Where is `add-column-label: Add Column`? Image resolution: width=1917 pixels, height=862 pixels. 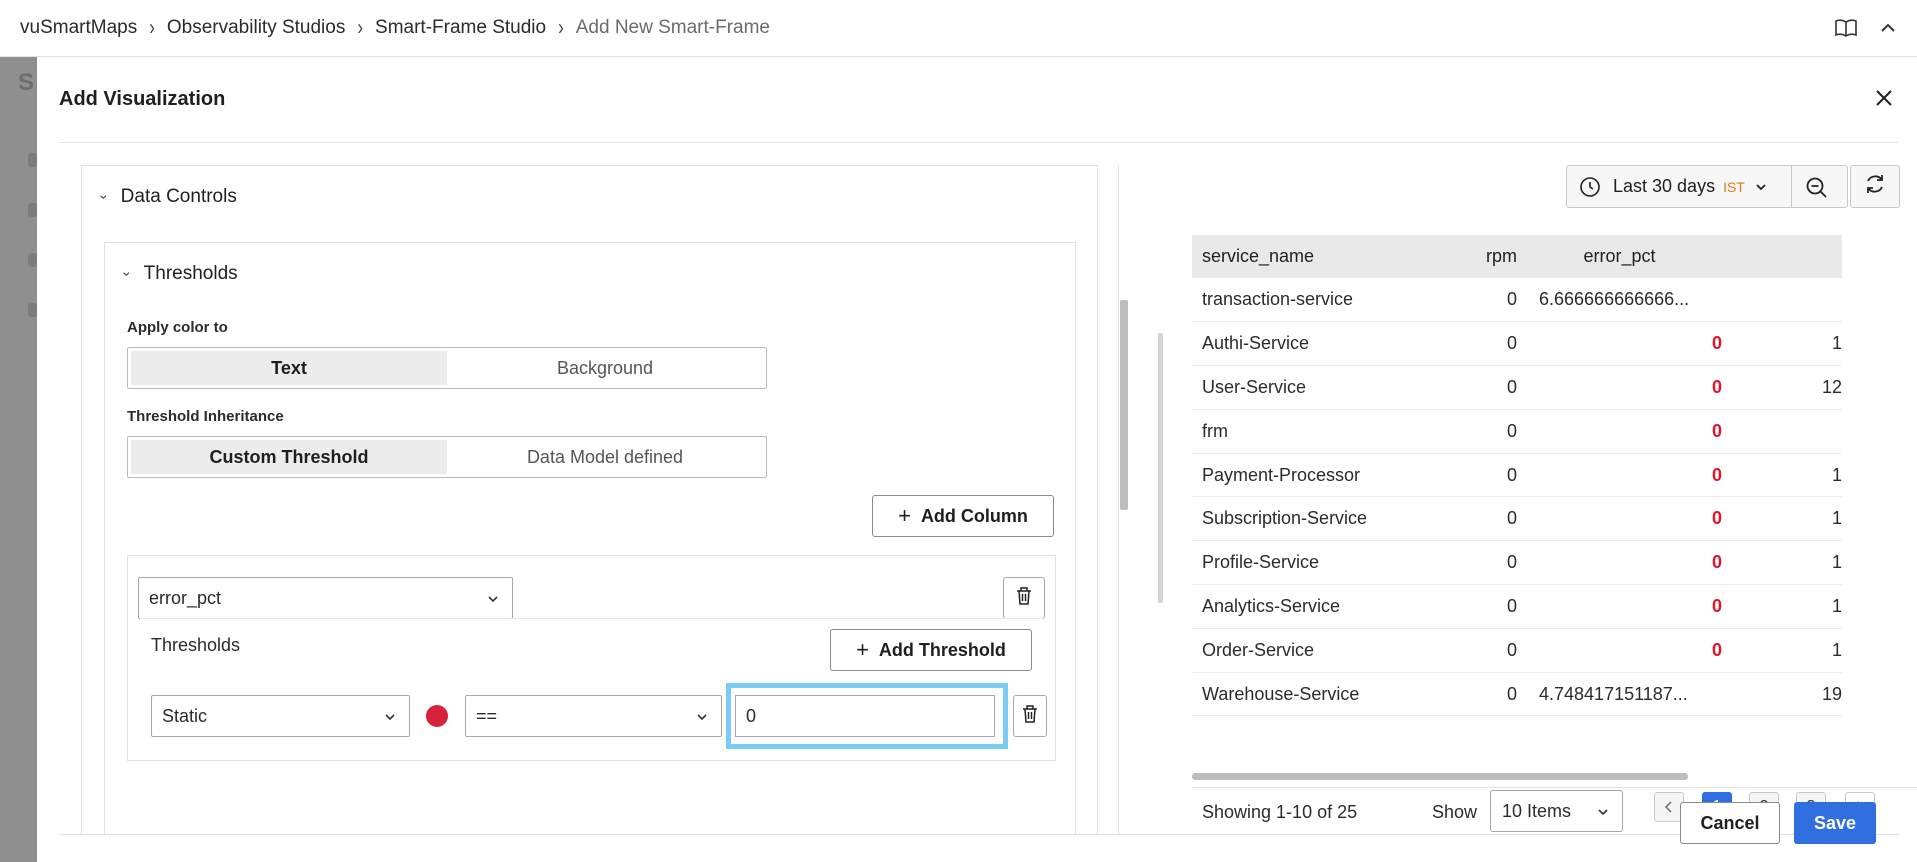
add-column-label: Add Column is located at coordinates (974, 515).